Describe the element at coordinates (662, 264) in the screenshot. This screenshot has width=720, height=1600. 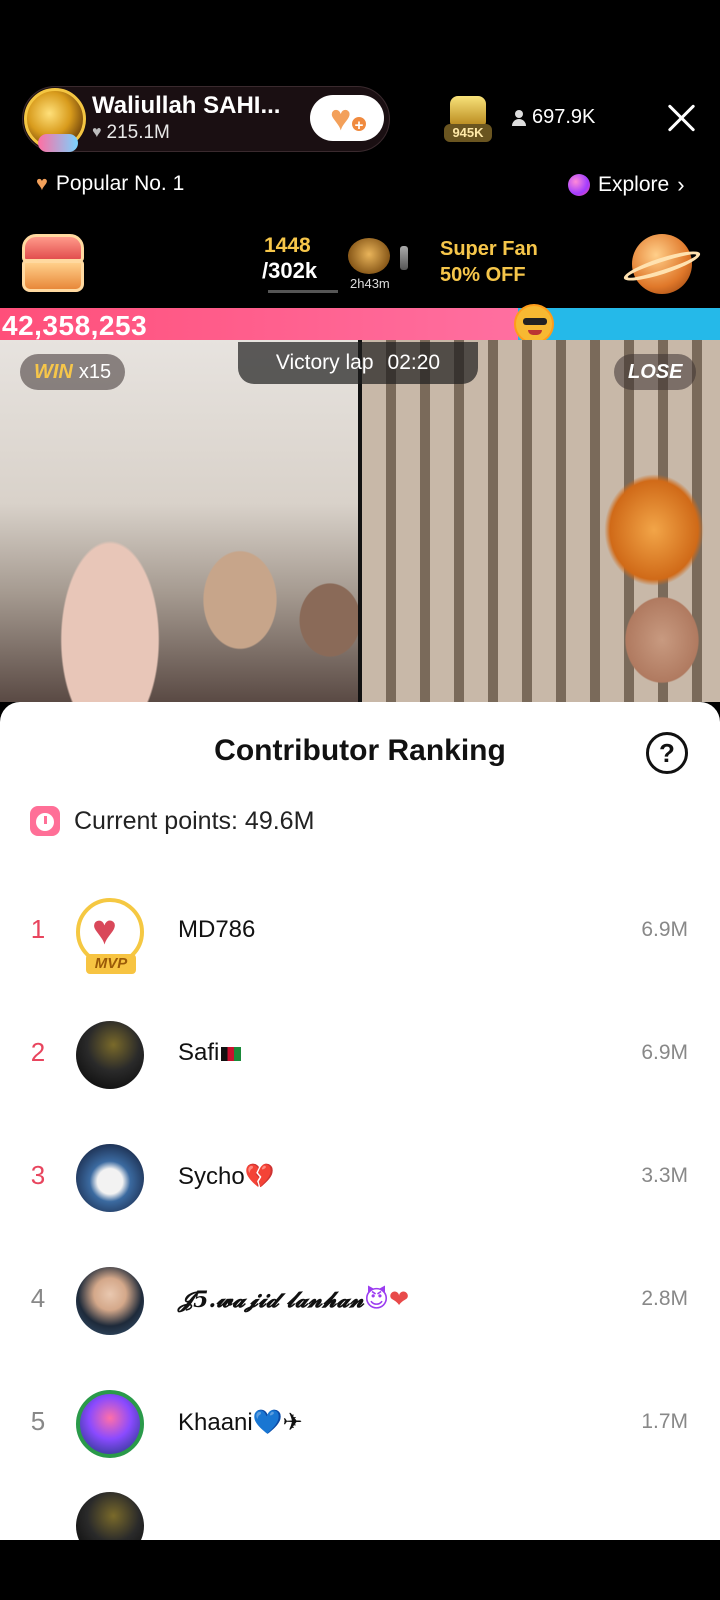
I see `planet-gift-icon` at that location.